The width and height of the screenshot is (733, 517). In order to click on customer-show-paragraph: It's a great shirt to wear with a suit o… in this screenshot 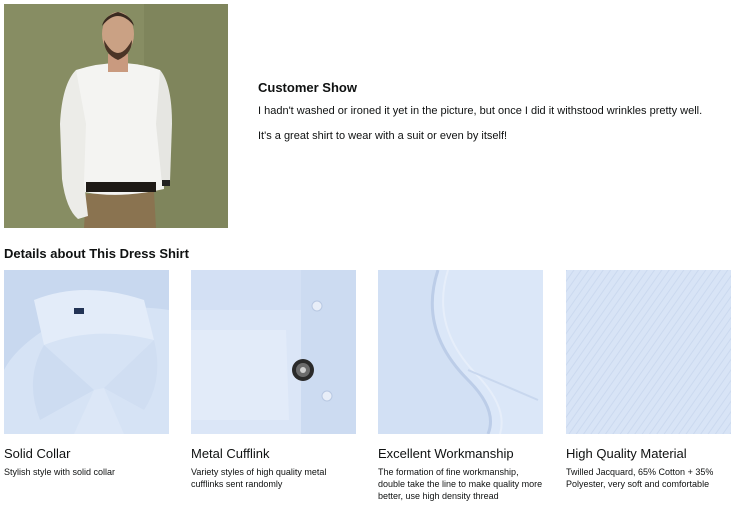, I will do `click(383, 136)`.